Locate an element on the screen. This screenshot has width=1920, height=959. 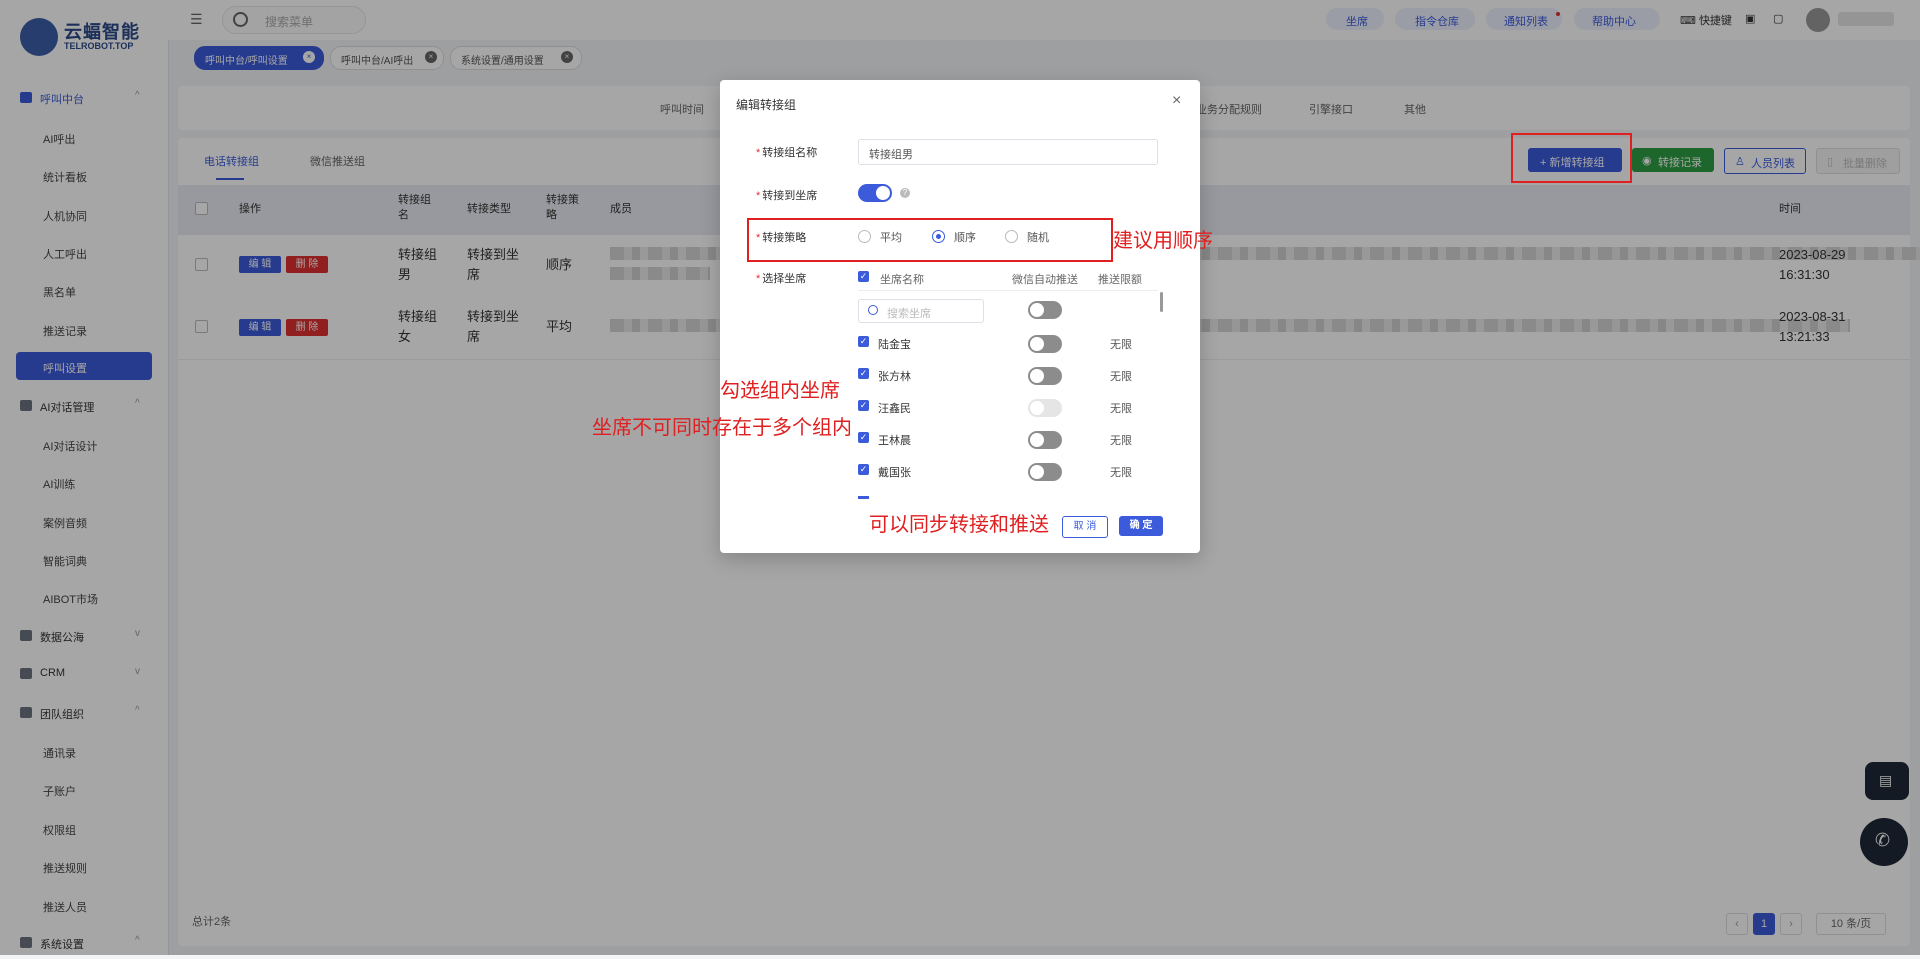
wechat-push-all-toggle is located at coordinates (1045, 310).